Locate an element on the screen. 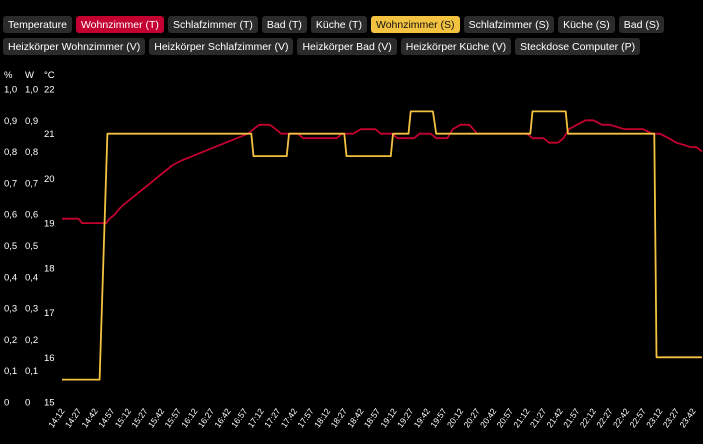  x-tick-label: 15:57 is located at coordinates (172, 417).